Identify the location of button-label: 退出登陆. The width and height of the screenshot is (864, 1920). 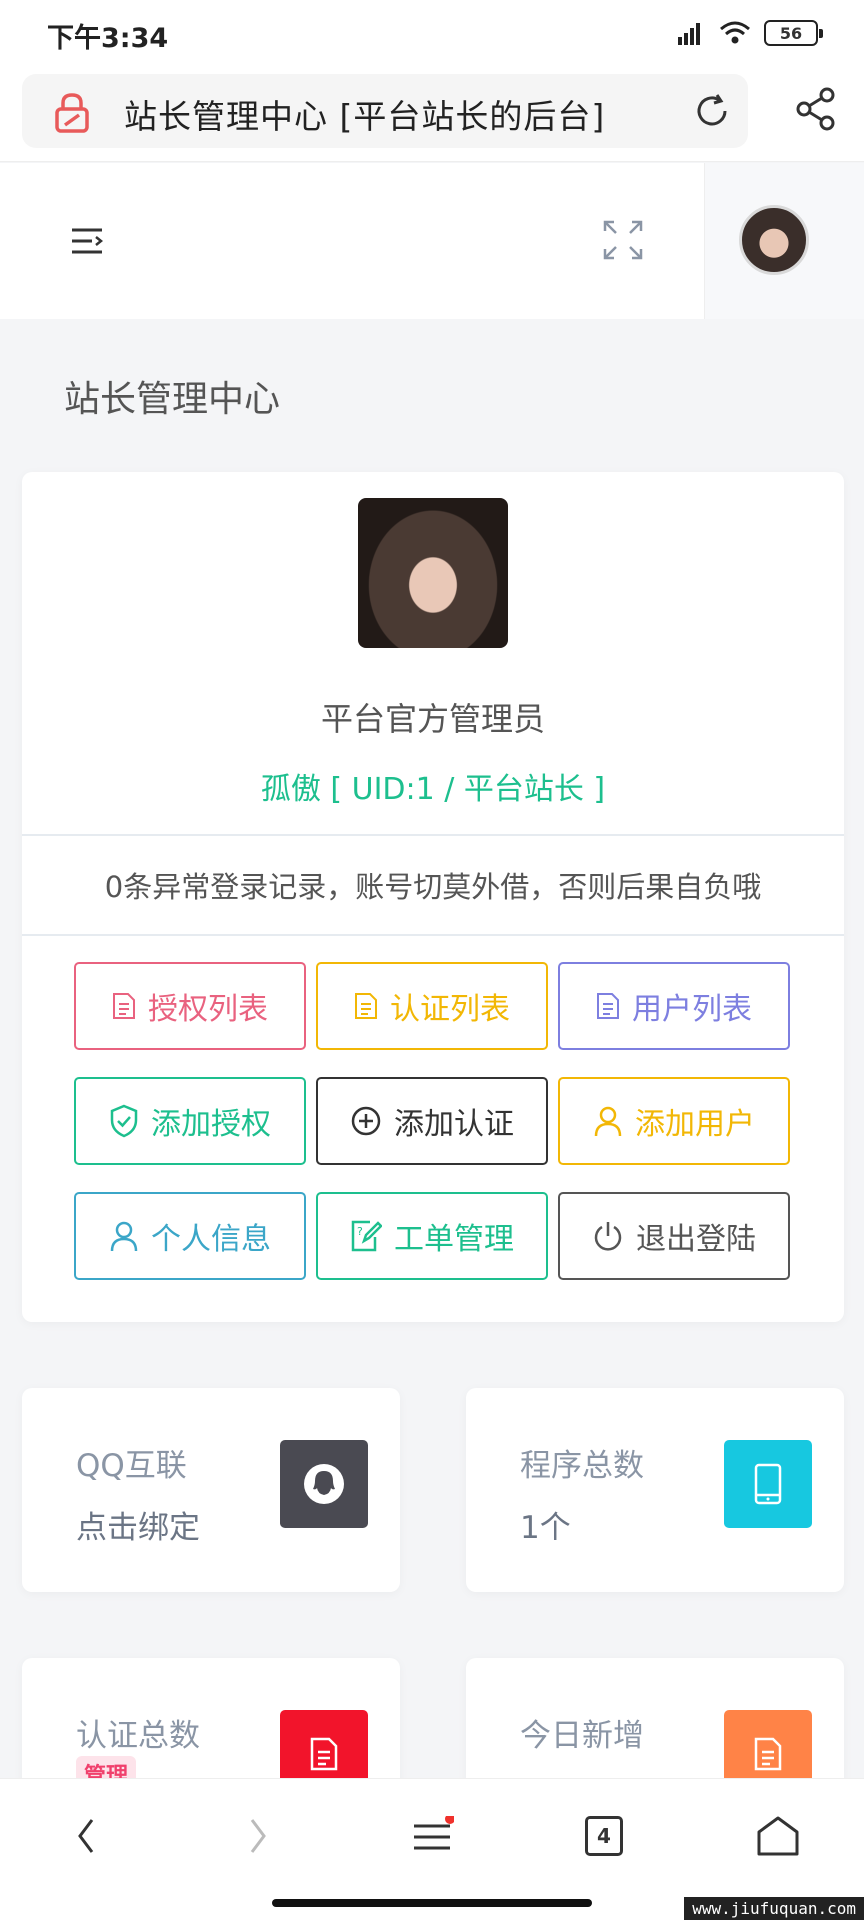
(696, 1239).